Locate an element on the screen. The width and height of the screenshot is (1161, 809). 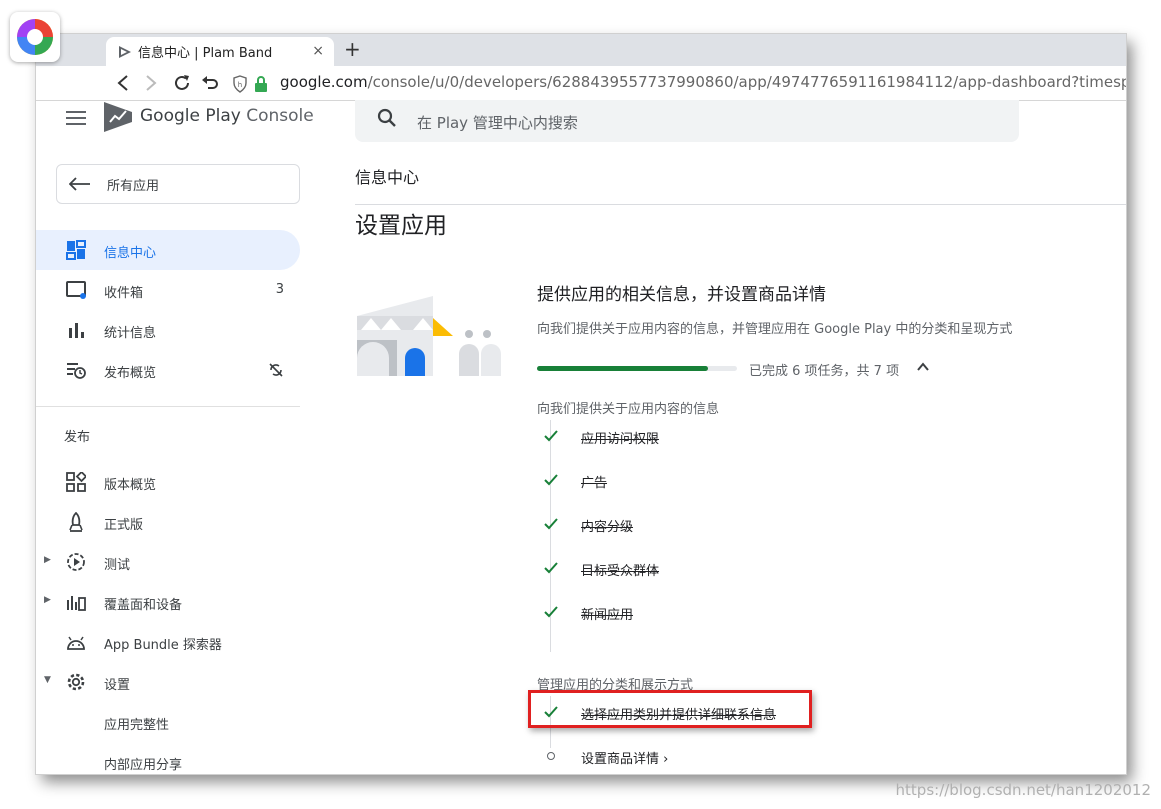
setup-progress-bar is located at coordinates (637, 368).